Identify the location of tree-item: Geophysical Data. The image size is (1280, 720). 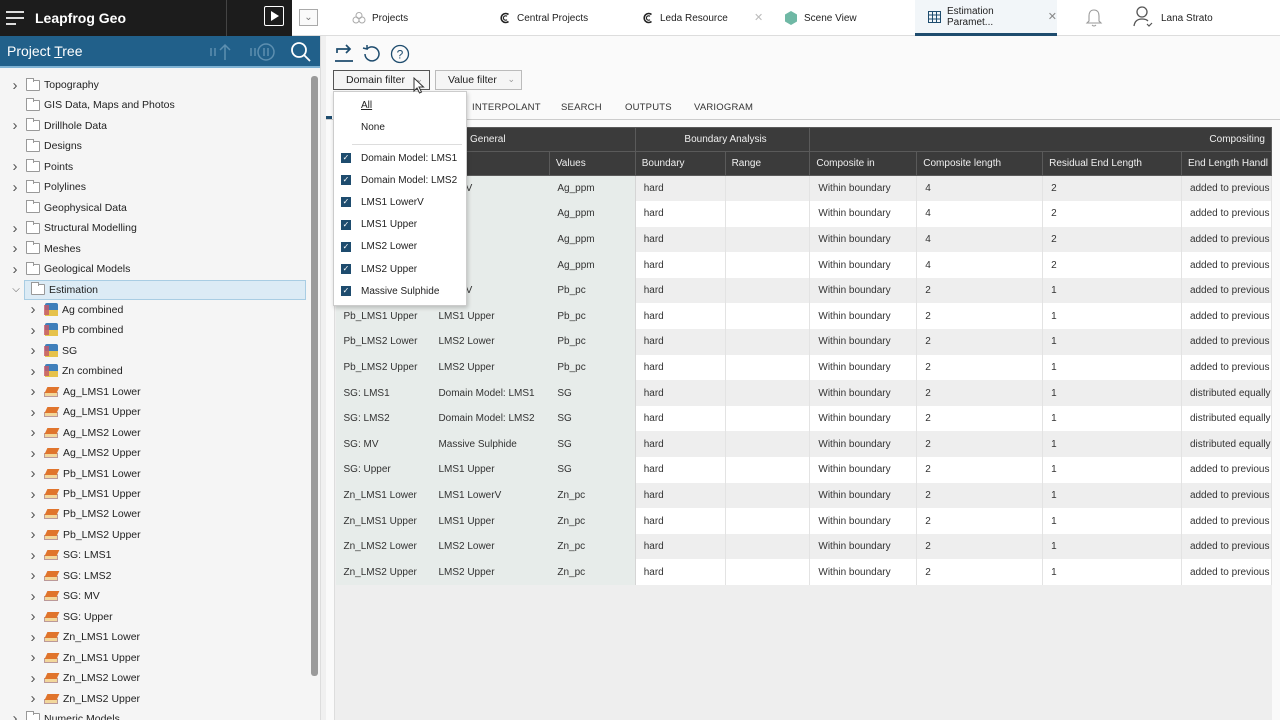
(63, 208).